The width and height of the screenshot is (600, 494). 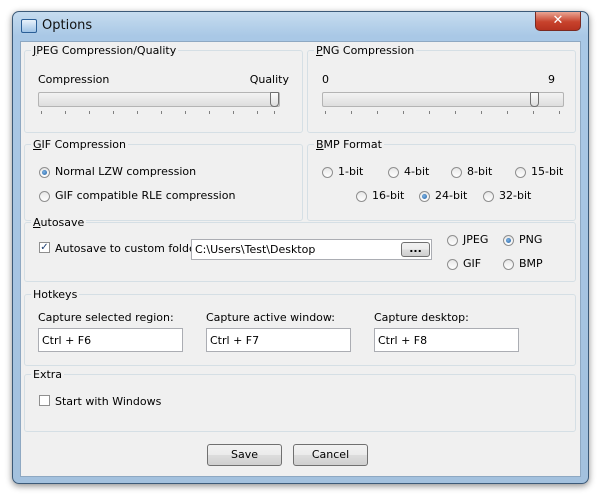 I want to click on start-with-windows-label: Start with Windows, so click(x=108, y=401).